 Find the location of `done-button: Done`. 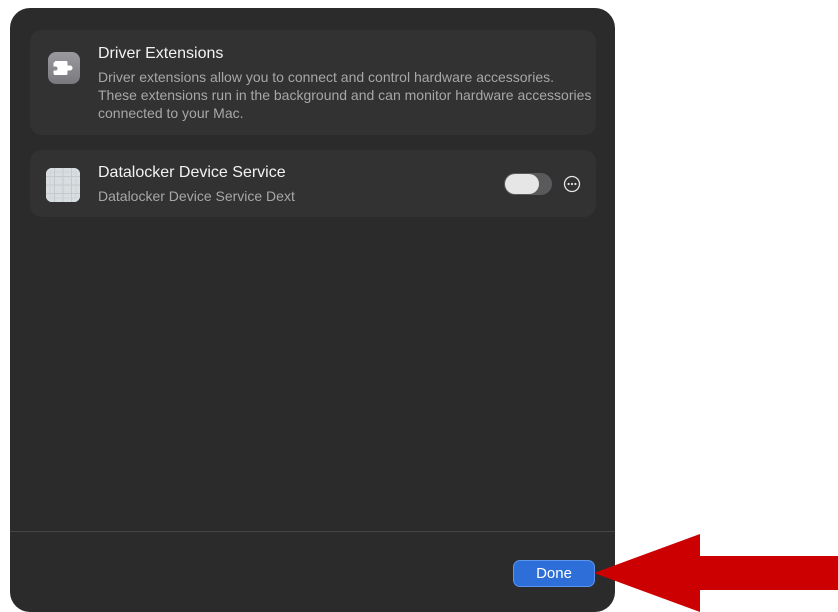

done-button: Done is located at coordinates (554, 573).